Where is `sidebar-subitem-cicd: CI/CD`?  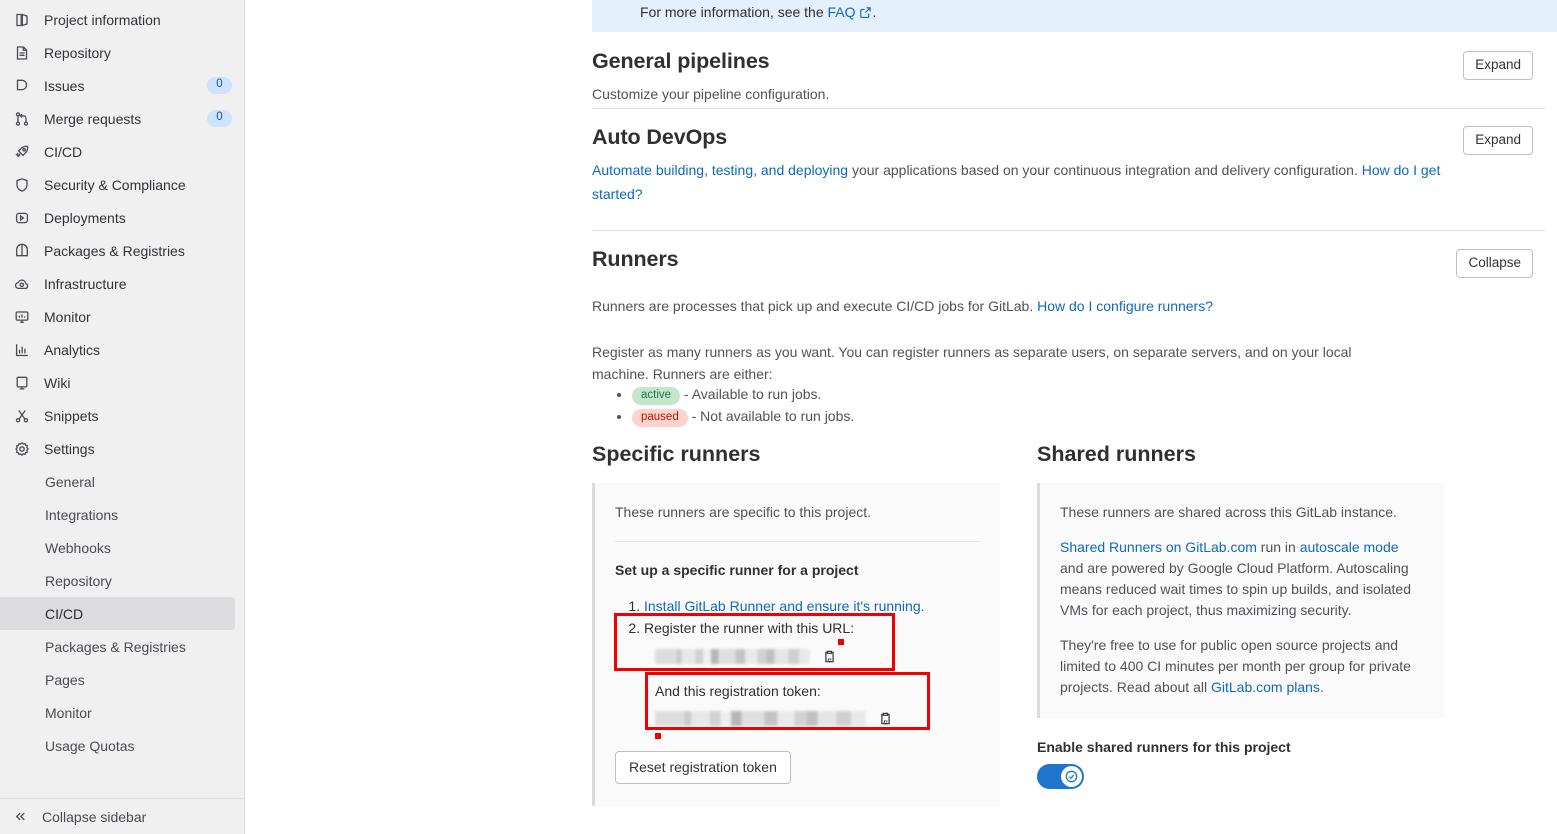
sidebar-subitem-cicd: CI/CD is located at coordinates (117, 613).